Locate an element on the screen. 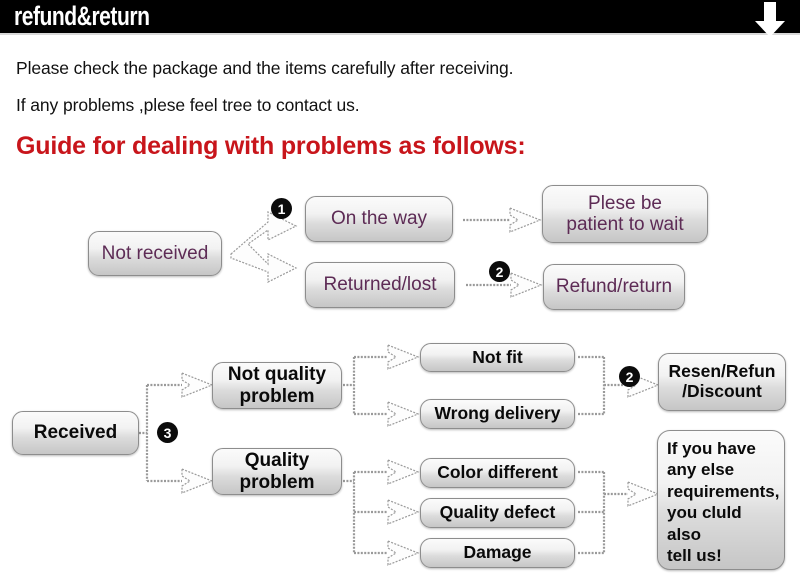  box-not-fit: Not fit is located at coordinates (497, 357).